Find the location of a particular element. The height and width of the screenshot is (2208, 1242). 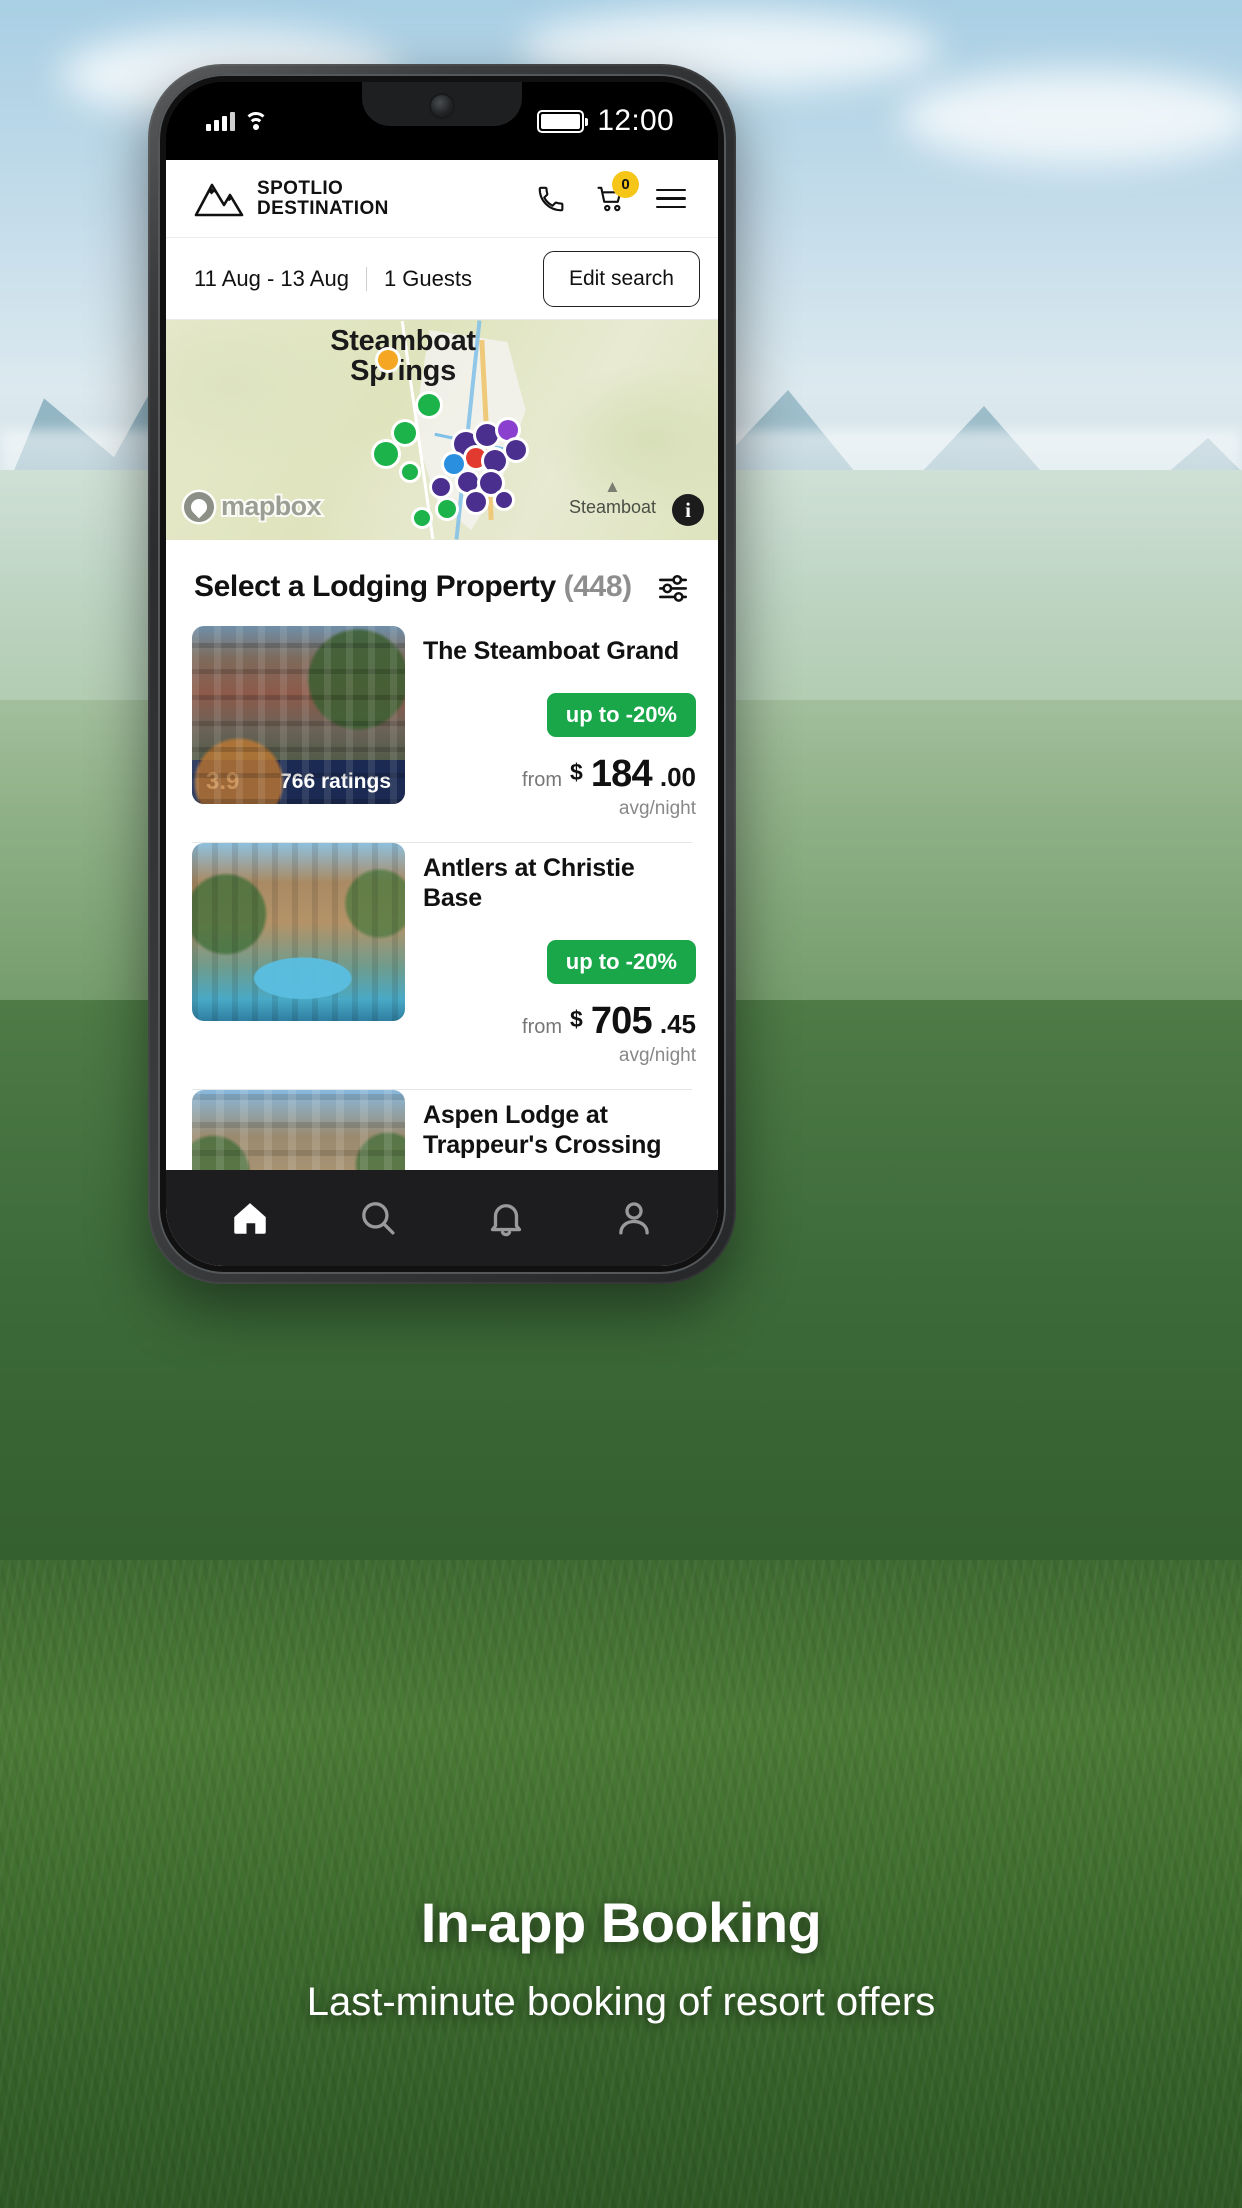

app-header: SPOTLIO DESTINATION 0 is located at coordinates (442, 199).